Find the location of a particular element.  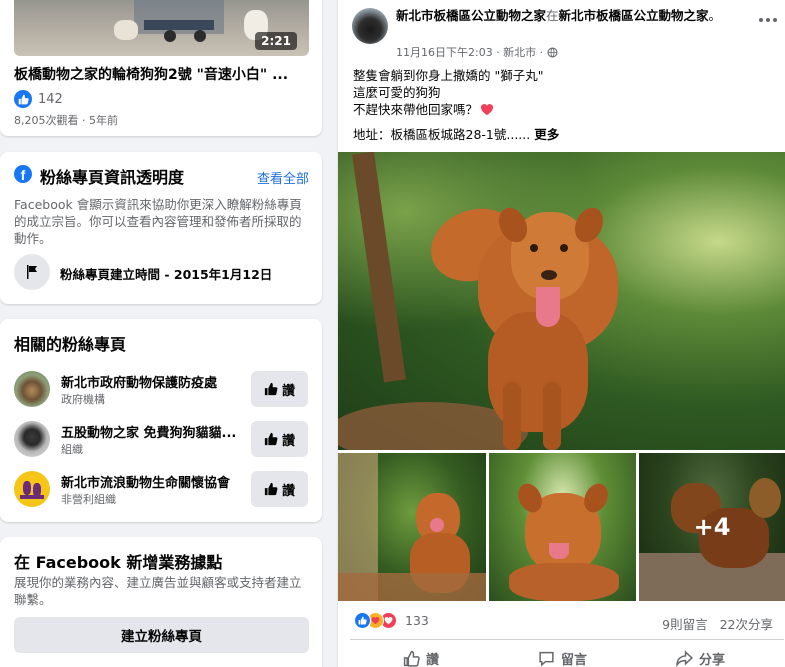

business-description: 展現你的業務內容、建立廣告並與顧客或支持者建立聯繫。 is located at coordinates (158, 591).